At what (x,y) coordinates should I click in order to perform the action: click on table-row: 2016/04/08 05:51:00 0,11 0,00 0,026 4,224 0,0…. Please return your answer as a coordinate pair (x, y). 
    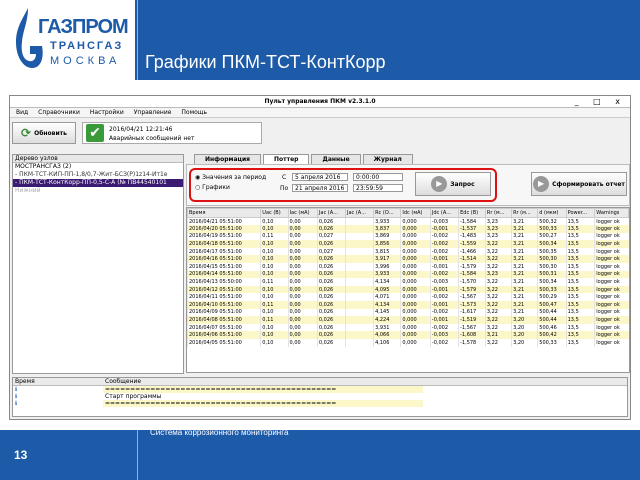
    Looking at the image, I should click on (408, 320).